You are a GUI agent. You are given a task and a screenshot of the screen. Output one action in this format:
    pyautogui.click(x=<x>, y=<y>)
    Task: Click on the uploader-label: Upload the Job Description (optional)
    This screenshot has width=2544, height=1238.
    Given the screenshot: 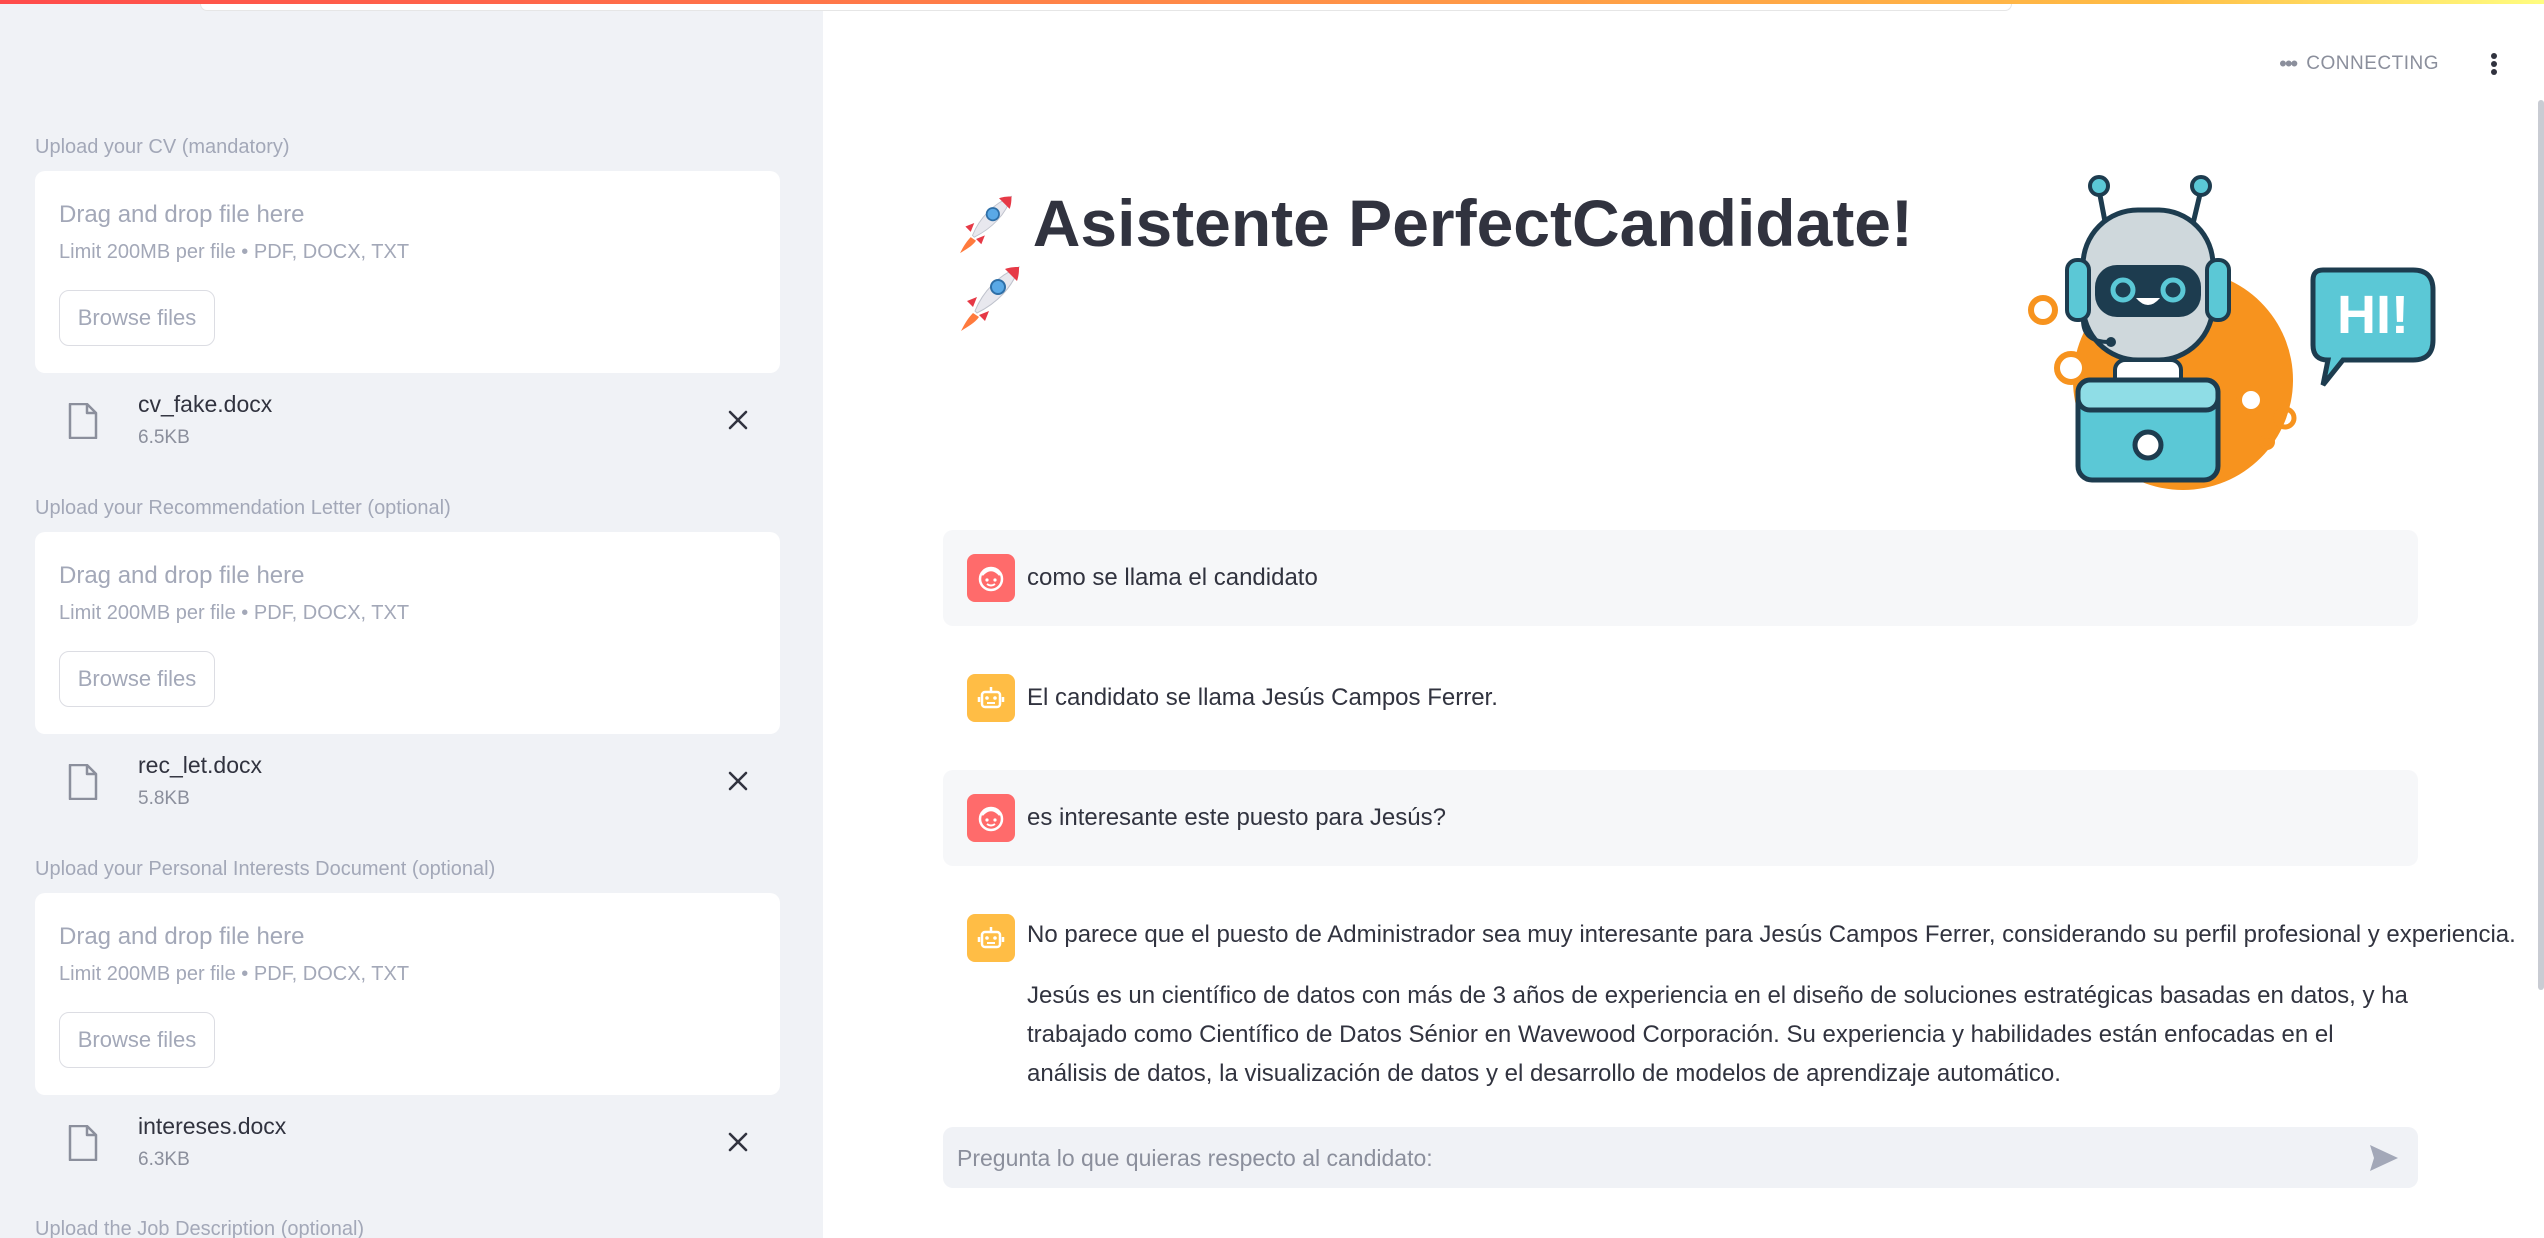 What is the action you would take?
    pyautogui.click(x=200, y=1228)
    